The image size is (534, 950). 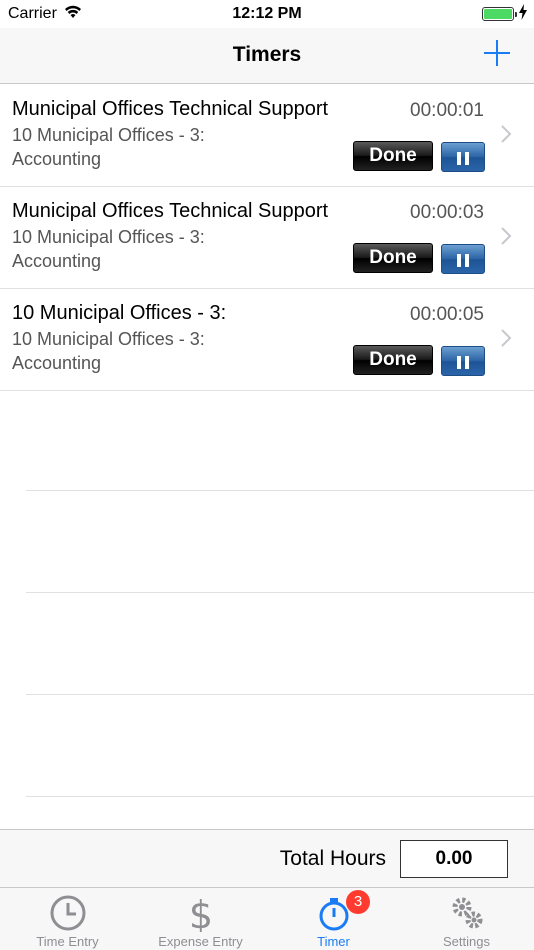 I want to click on tab-time-entry: Time Entry, so click(x=67, y=919).